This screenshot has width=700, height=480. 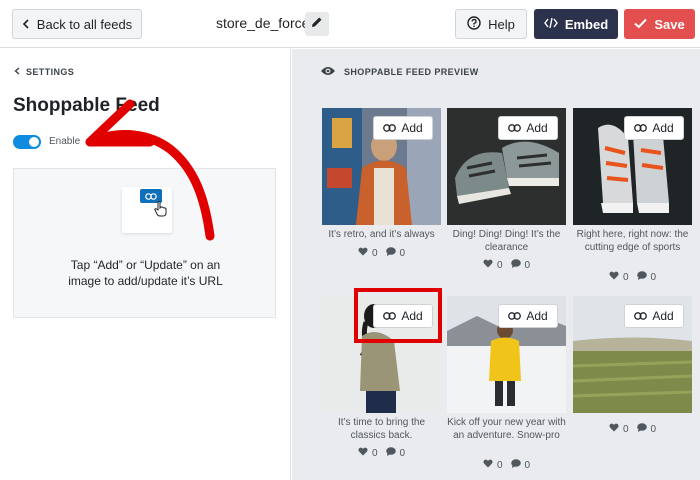 What do you see at coordinates (328, 72) in the screenshot?
I see `eye-icon` at bounding box center [328, 72].